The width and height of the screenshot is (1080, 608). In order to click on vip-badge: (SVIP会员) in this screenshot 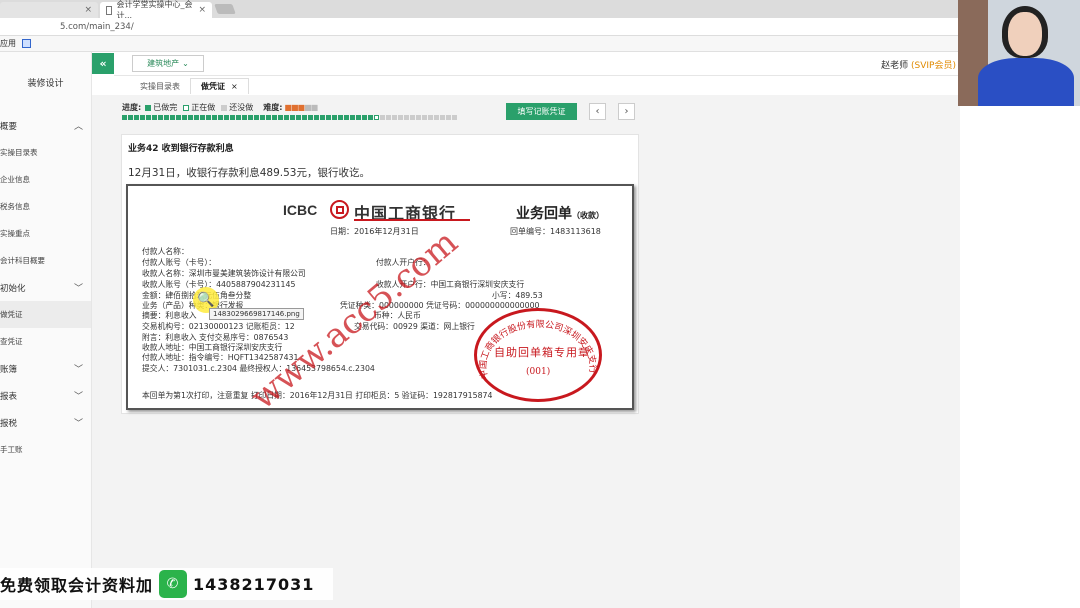, I will do `click(933, 66)`.